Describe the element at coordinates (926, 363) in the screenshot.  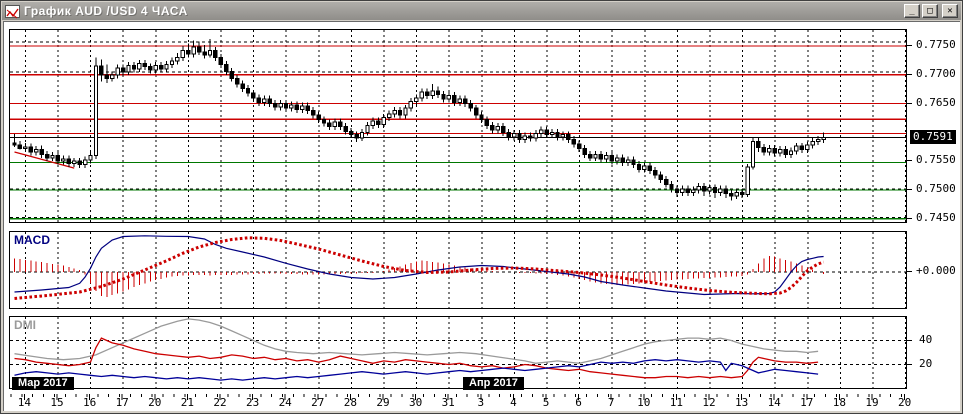
I see `dmi-level-20-label: 20` at that location.